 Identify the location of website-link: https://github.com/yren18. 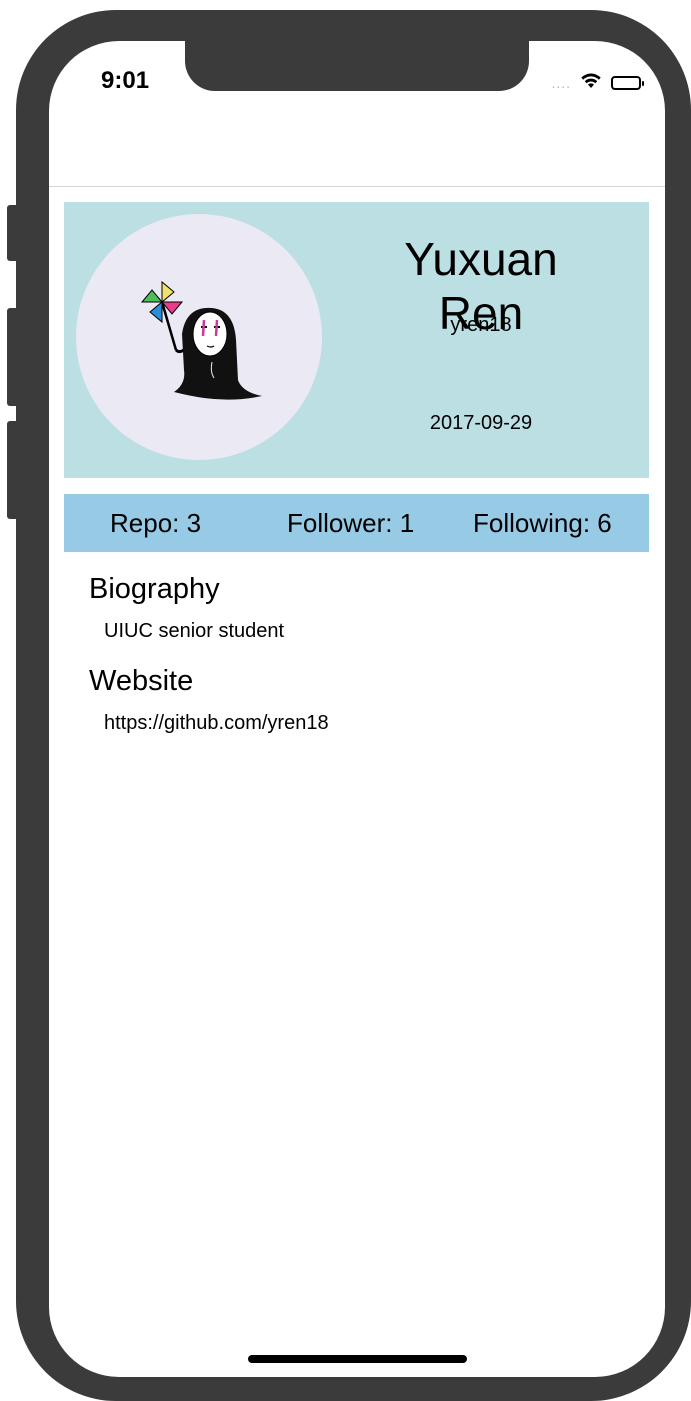
(216, 723).